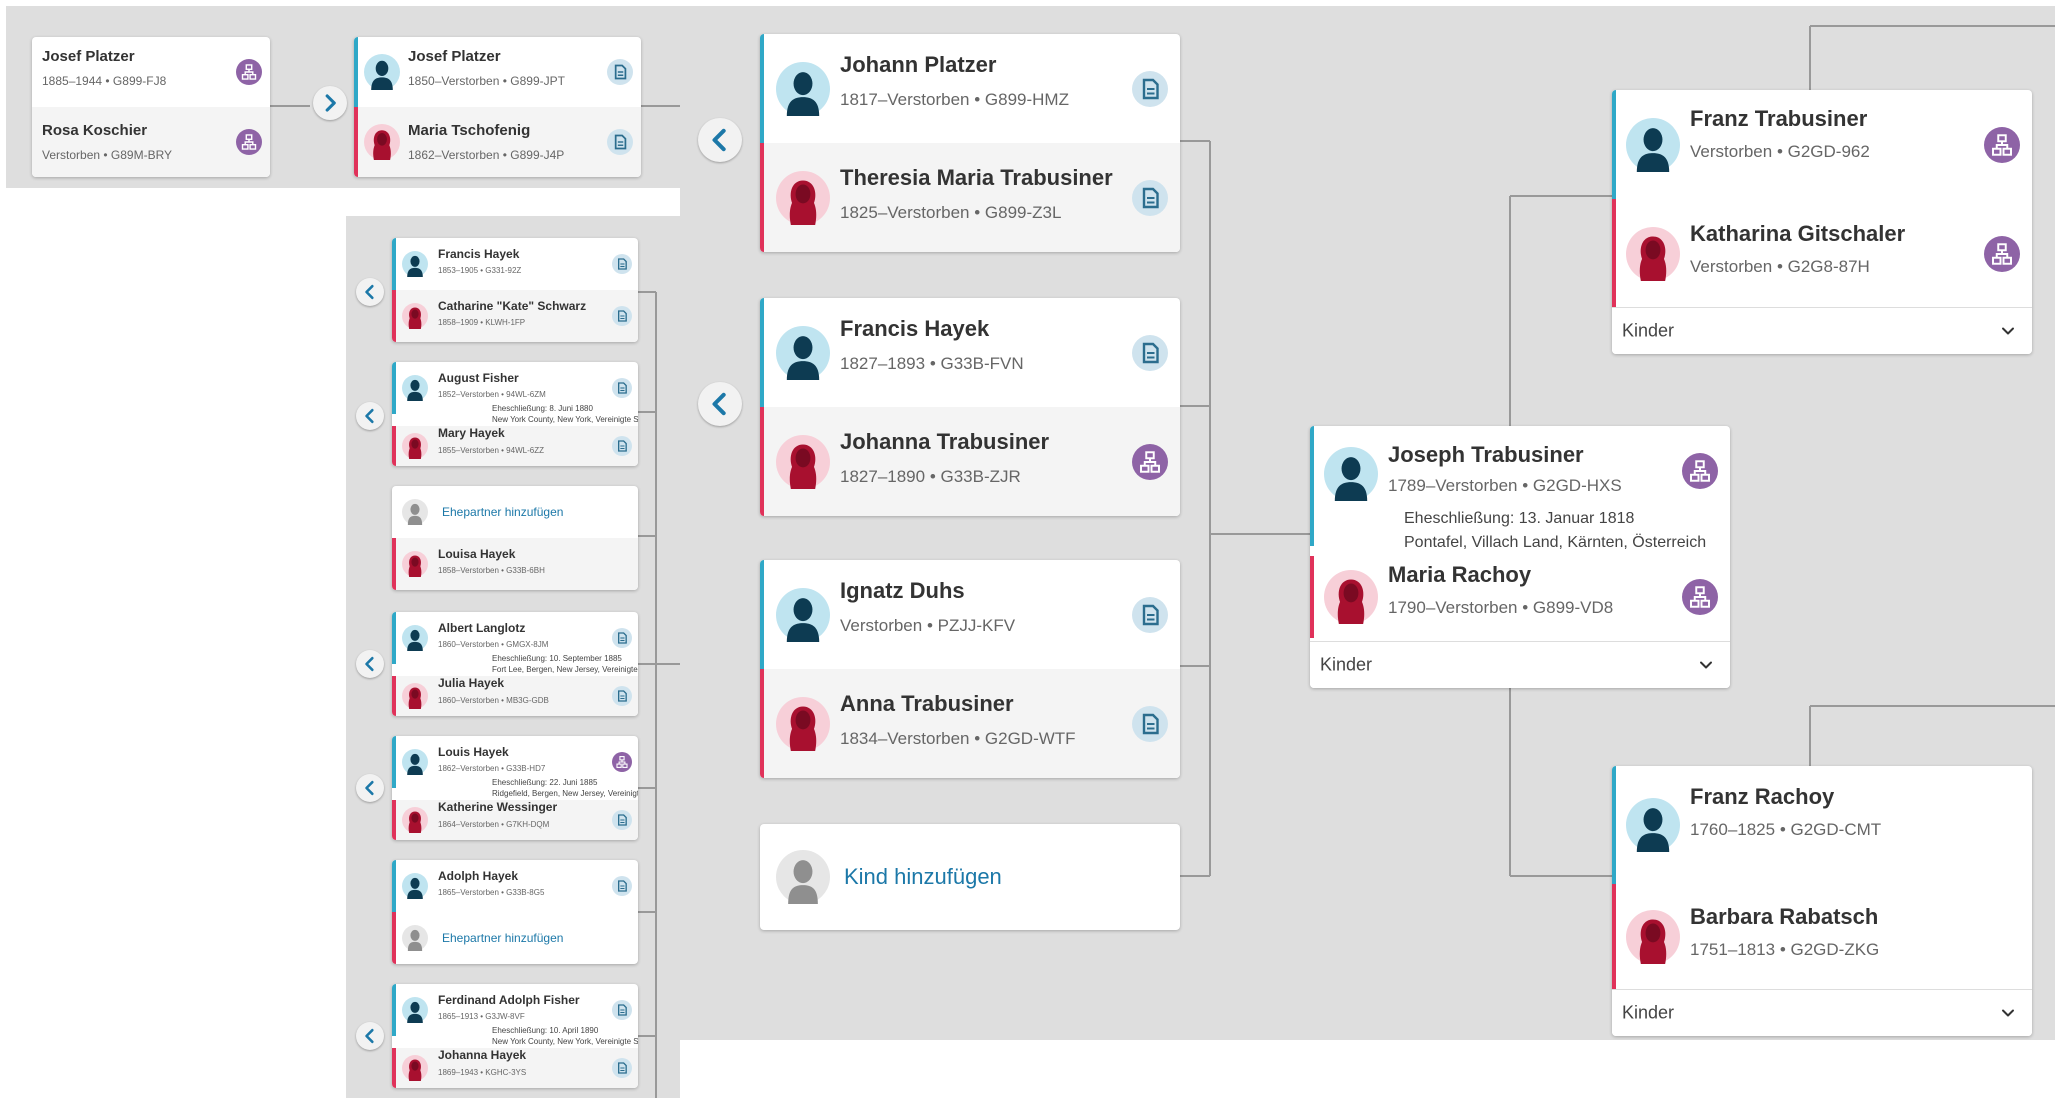 This screenshot has width=2055, height=1098. Describe the element at coordinates (1520, 597) in the screenshot. I see `wife-row: Maria Rachoy 1790–Verstorben • G899-VD8` at that location.